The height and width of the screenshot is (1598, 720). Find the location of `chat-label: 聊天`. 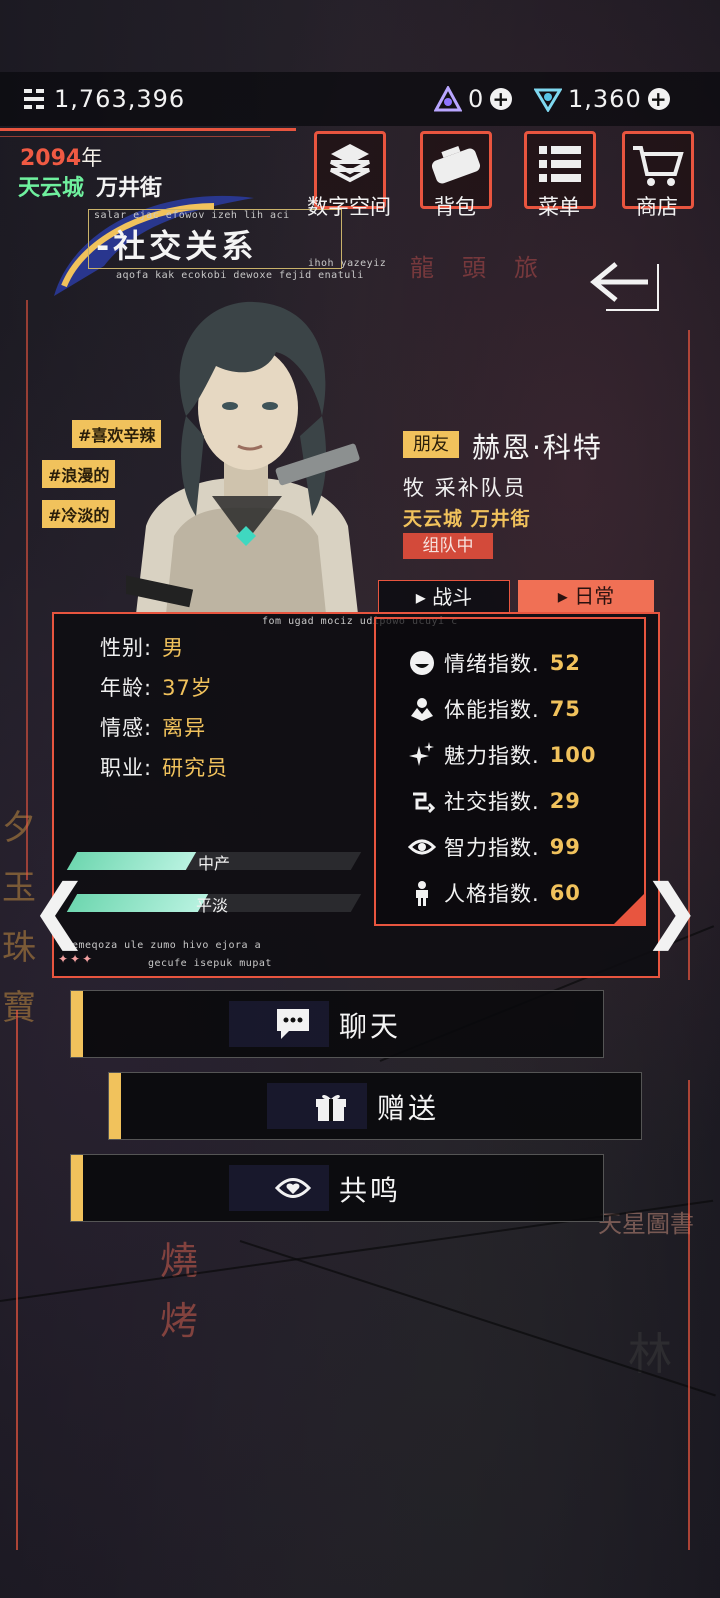

chat-label: 聊天 is located at coordinates (370, 1026).